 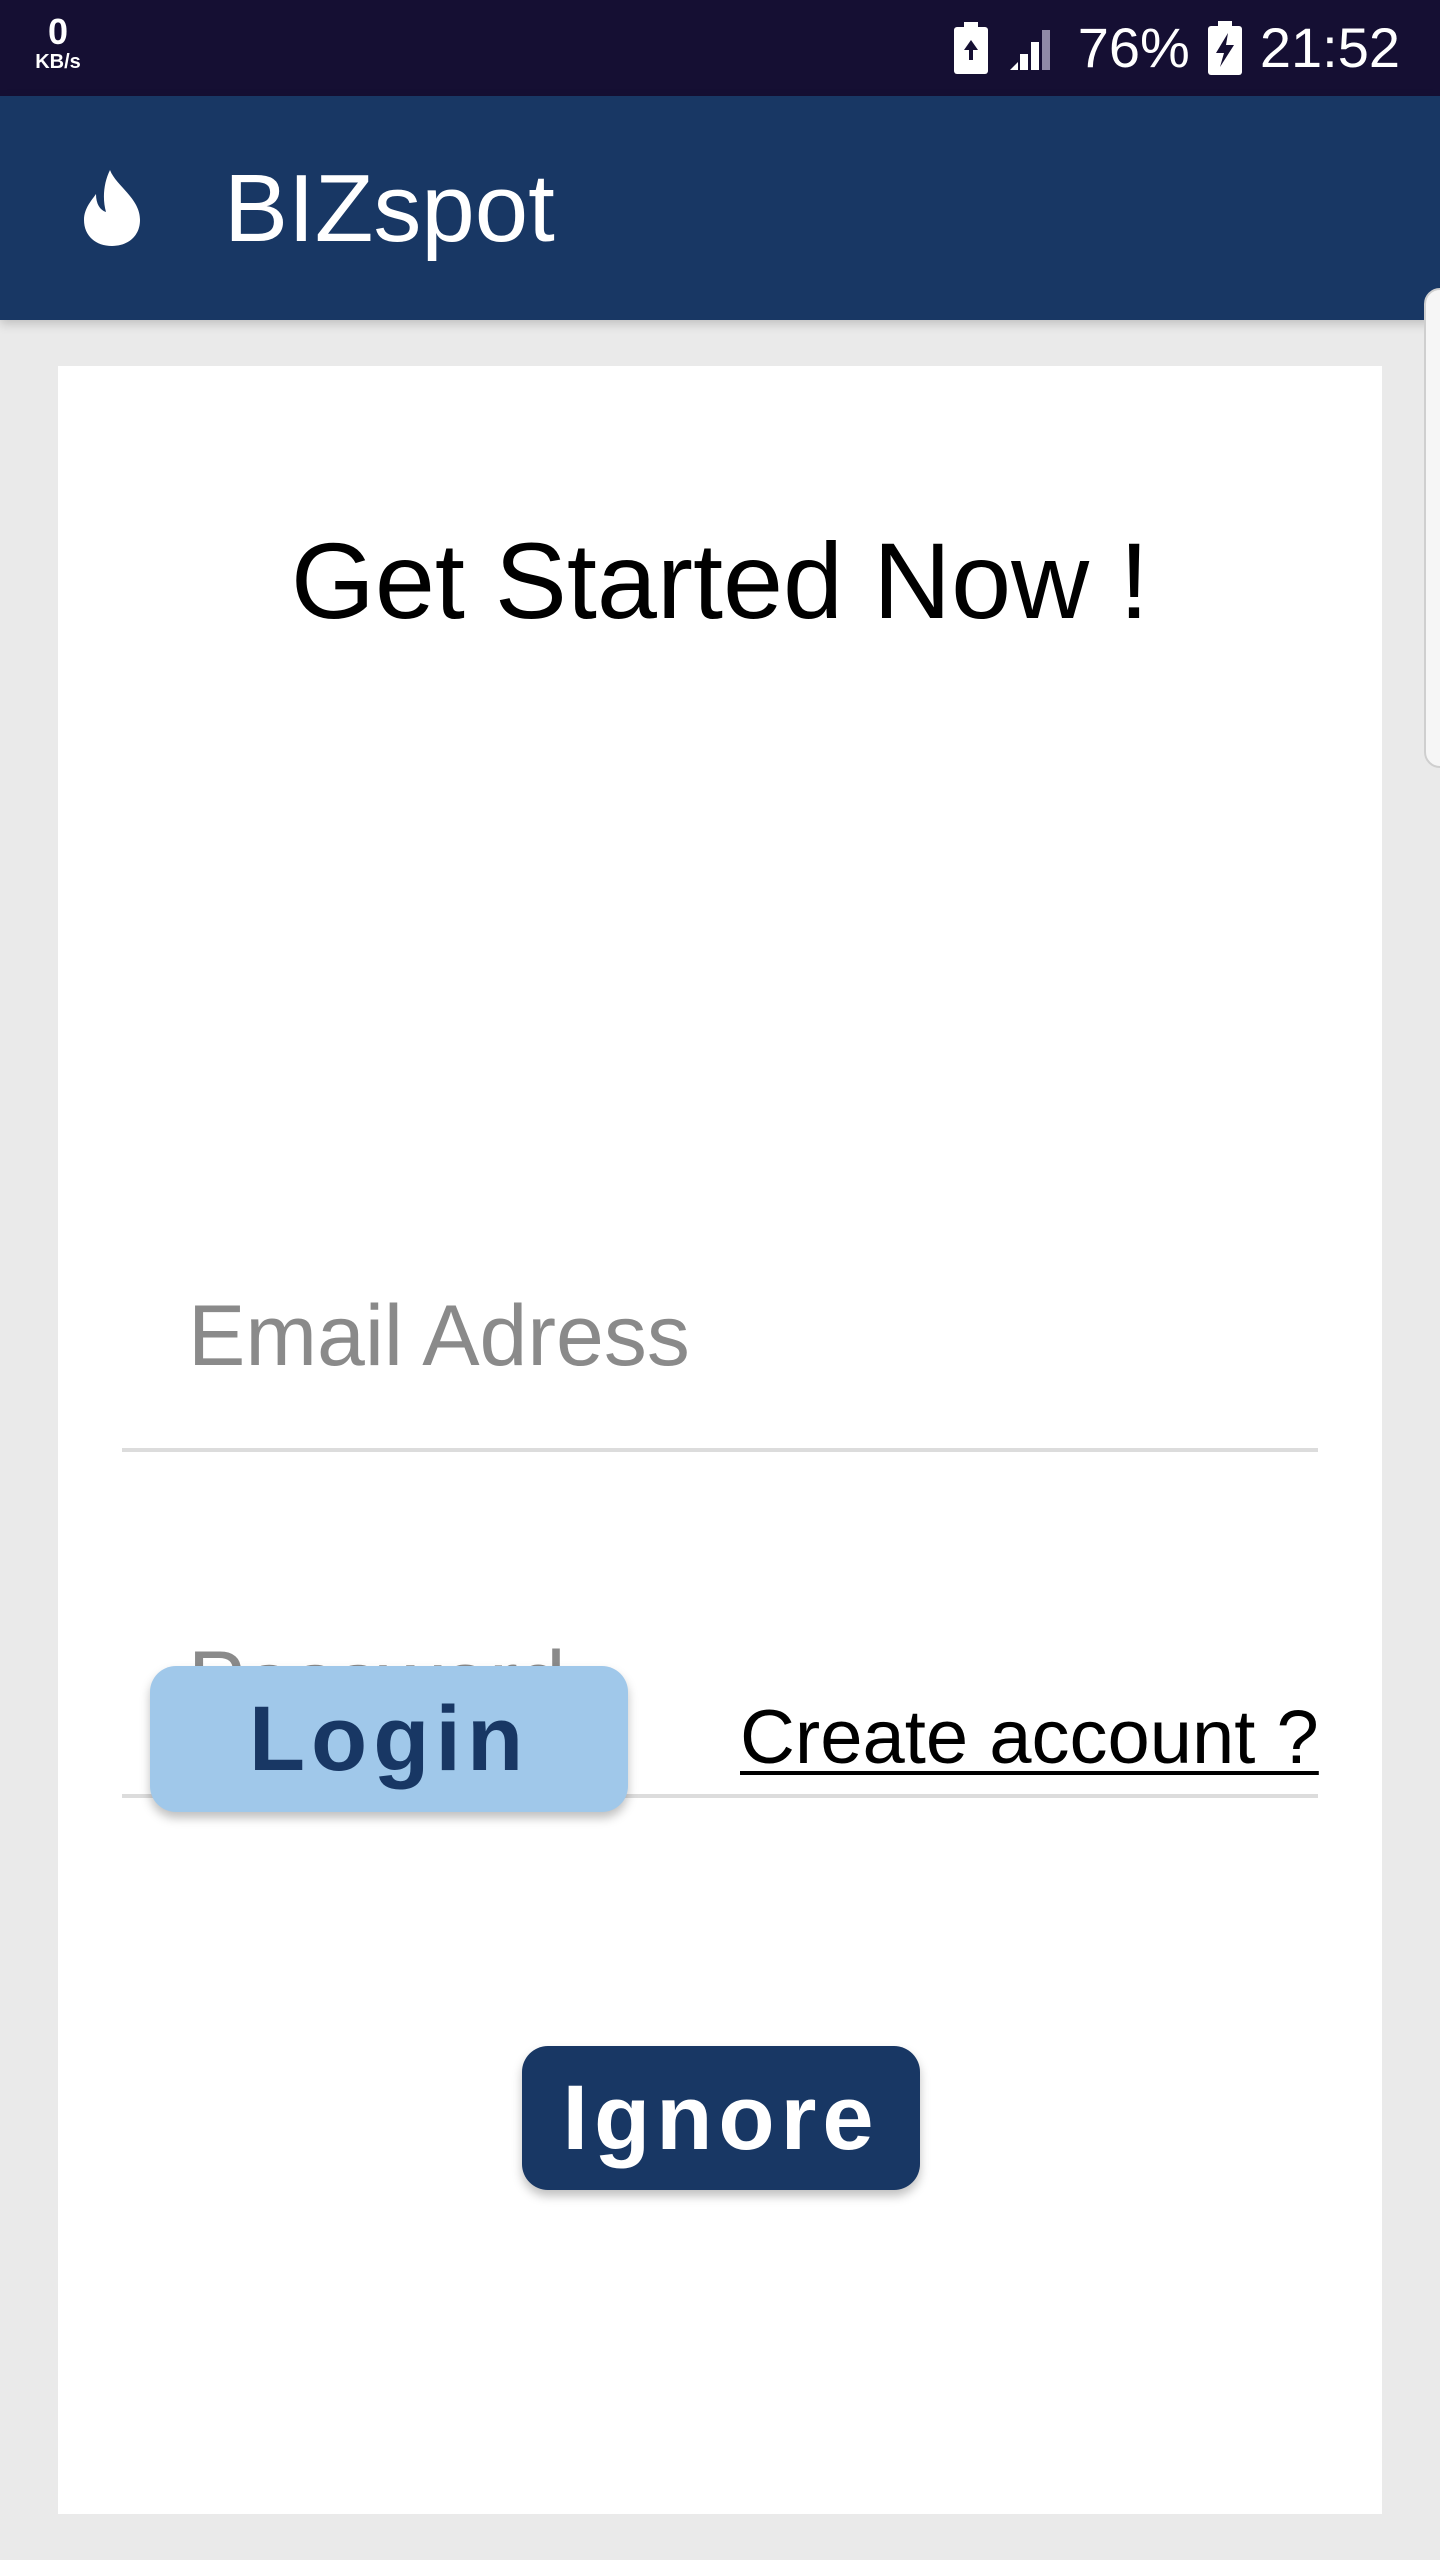 What do you see at coordinates (738, 1336) in the screenshot?
I see `email-input` at bounding box center [738, 1336].